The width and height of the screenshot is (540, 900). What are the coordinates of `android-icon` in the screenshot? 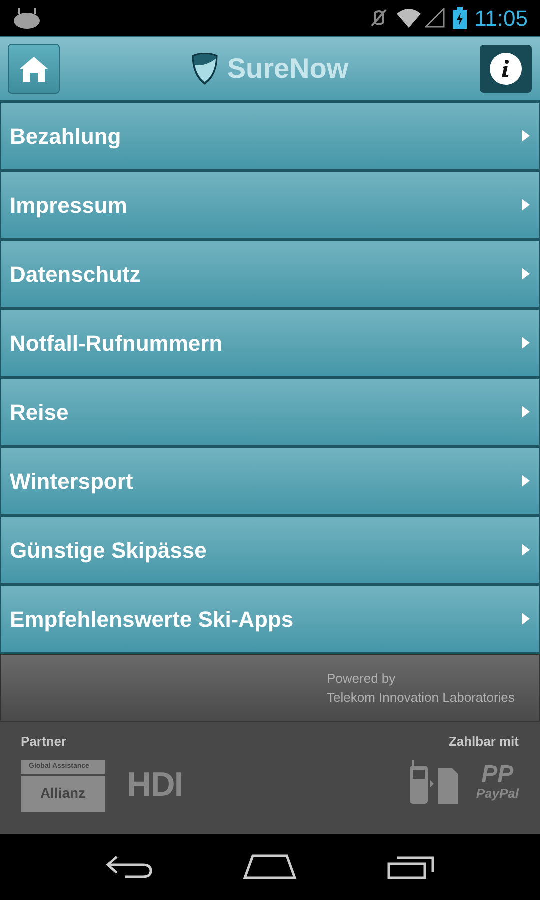 It's located at (27, 18).